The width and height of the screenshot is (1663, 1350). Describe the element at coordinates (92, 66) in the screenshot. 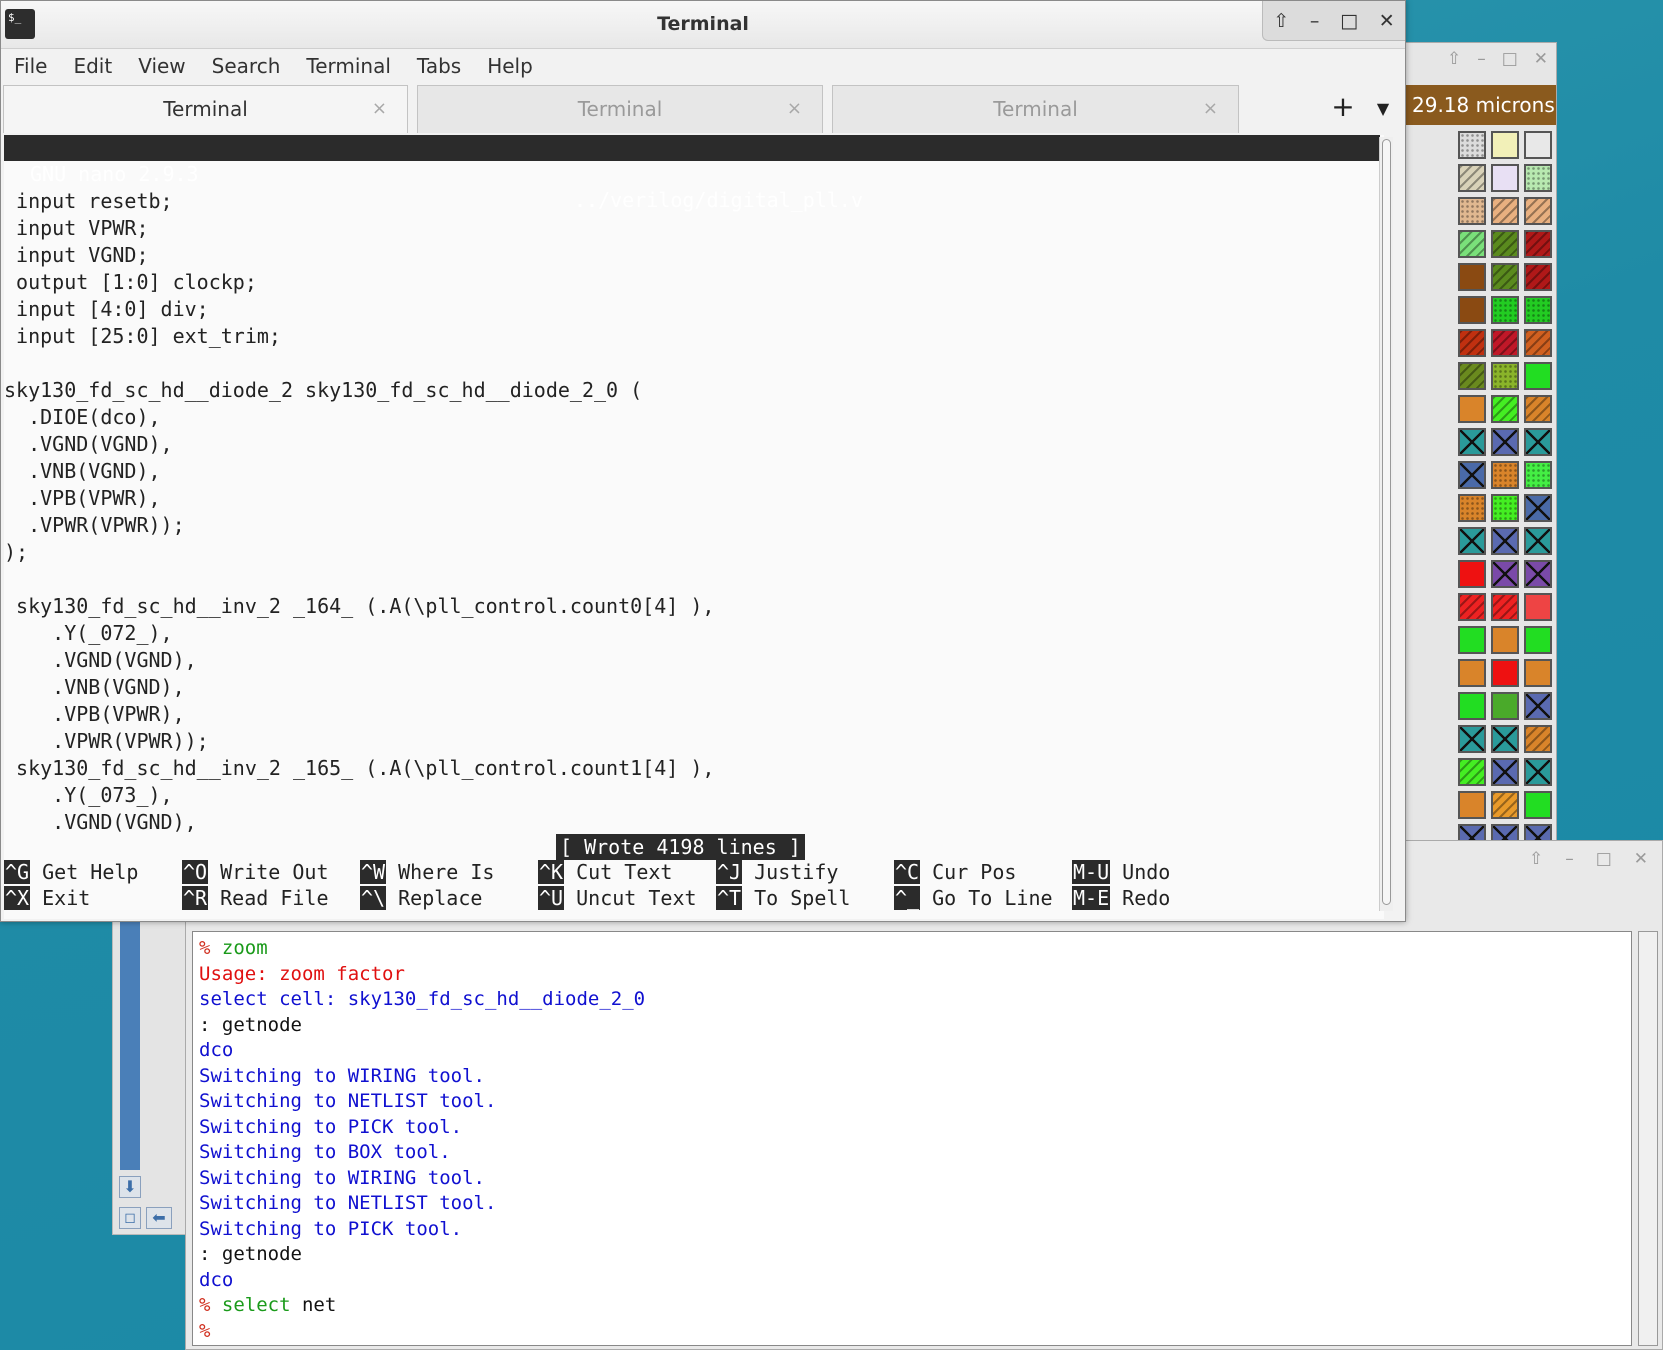

I see `menu-edit: Edit` at that location.